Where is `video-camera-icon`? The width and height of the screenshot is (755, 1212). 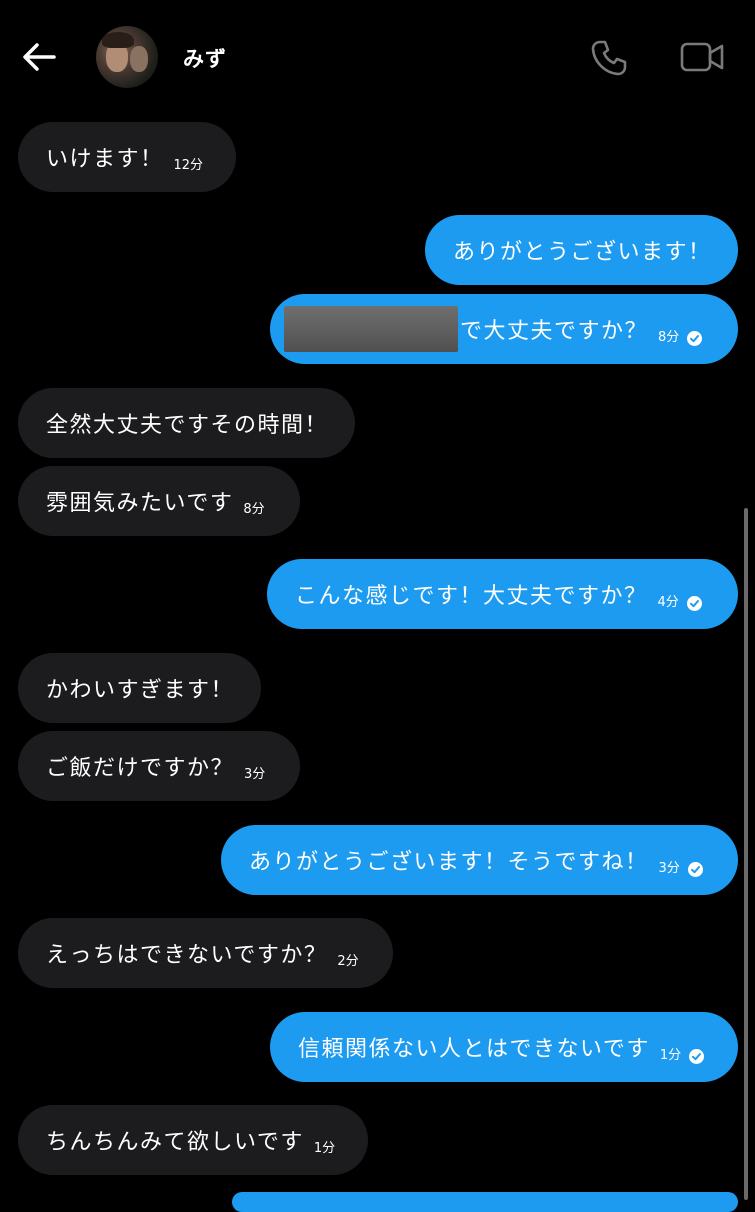
video-camera-icon is located at coordinates (702, 57).